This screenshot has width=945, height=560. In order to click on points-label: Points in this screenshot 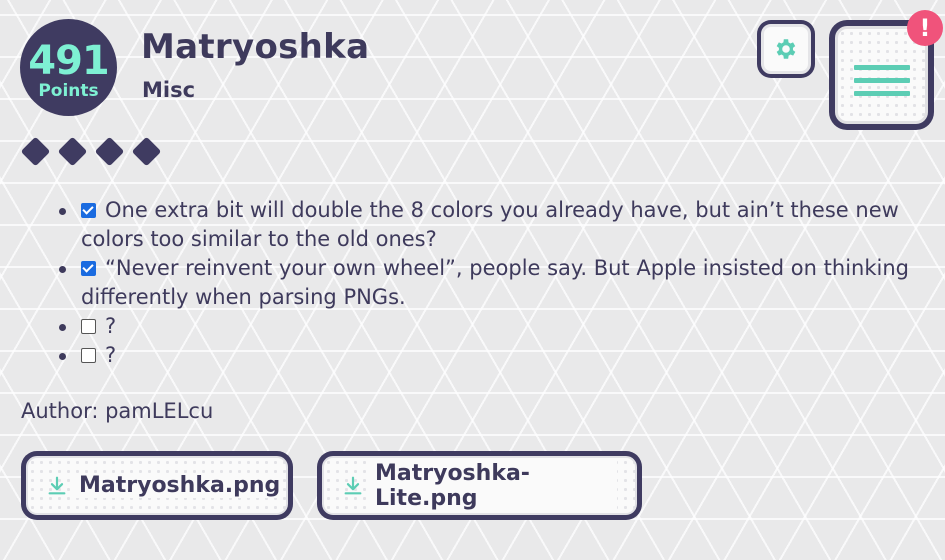, I will do `click(68, 90)`.